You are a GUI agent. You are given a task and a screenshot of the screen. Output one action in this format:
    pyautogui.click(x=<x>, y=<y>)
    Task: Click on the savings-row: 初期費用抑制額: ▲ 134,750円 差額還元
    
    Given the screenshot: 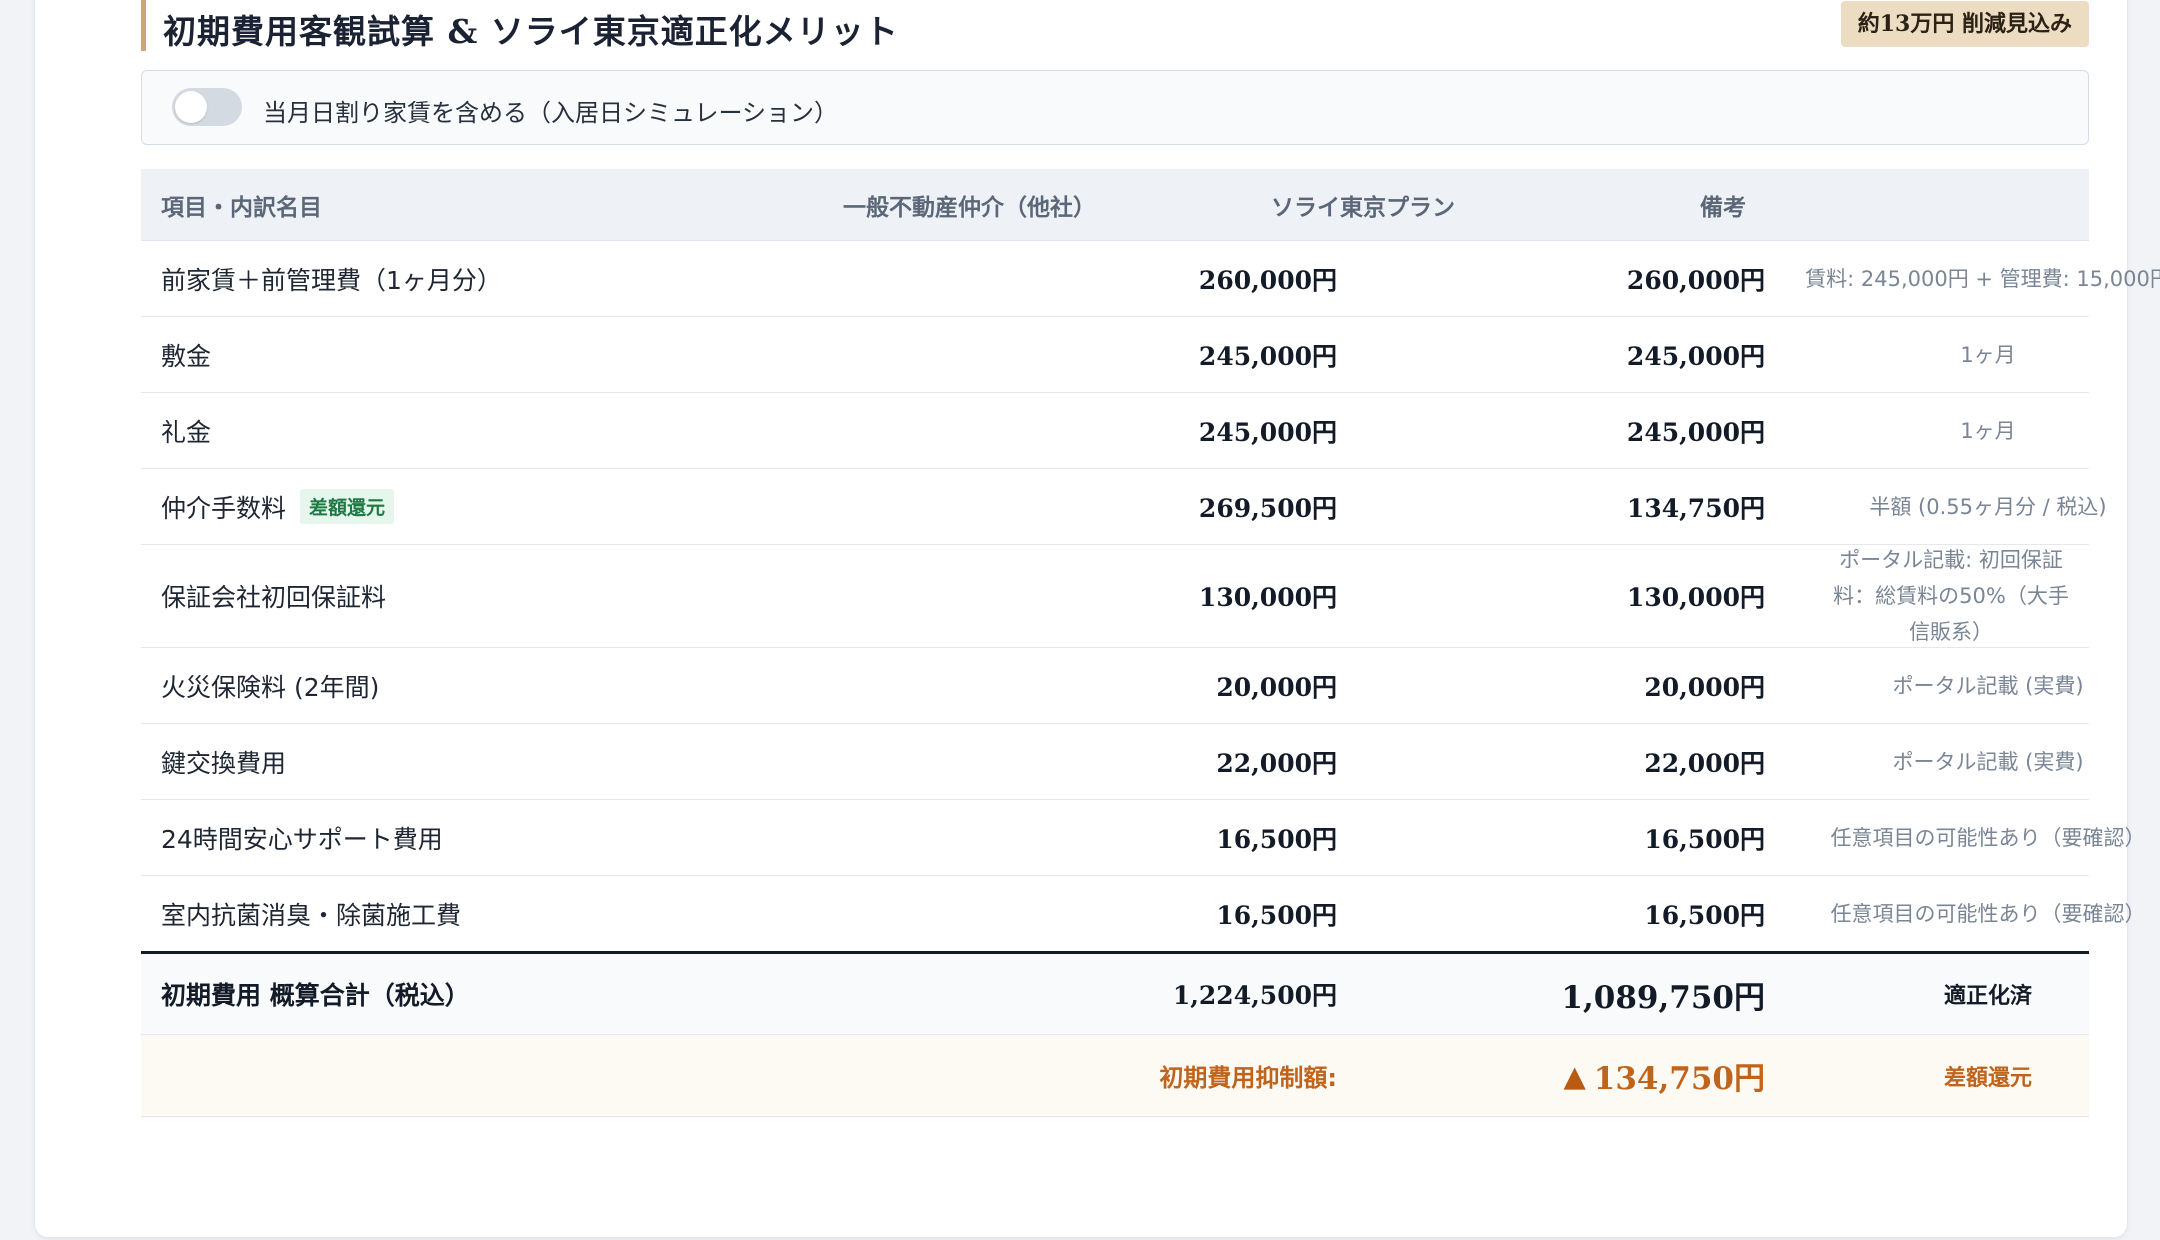 What is the action you would take?
    pyautogui.click(x=1115, y=1076)
    